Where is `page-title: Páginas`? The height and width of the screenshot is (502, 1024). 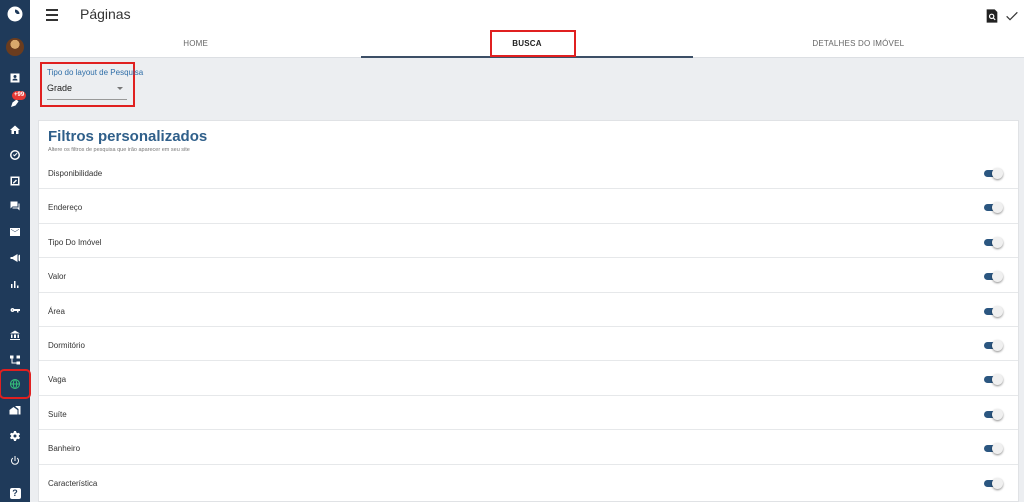
page-title: Páginas is located at coordinates (105, 14).